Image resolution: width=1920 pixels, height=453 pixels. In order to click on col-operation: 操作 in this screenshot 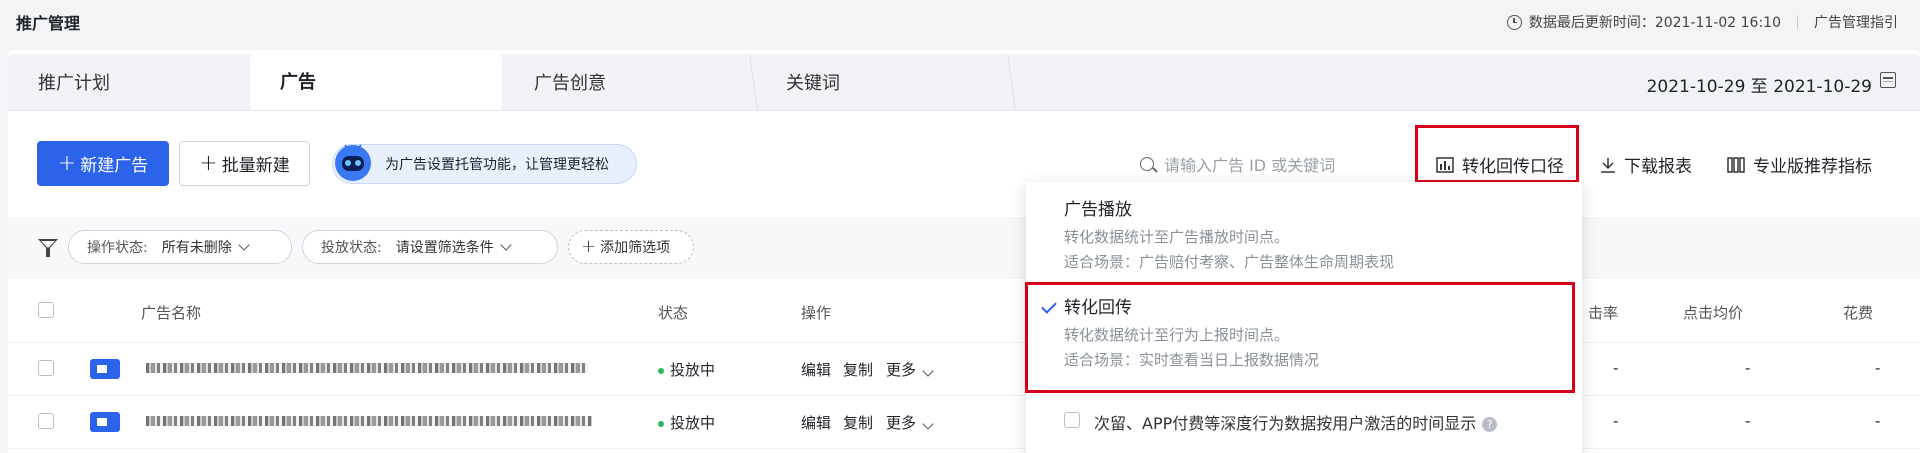, I will do `click(816, 313)`.